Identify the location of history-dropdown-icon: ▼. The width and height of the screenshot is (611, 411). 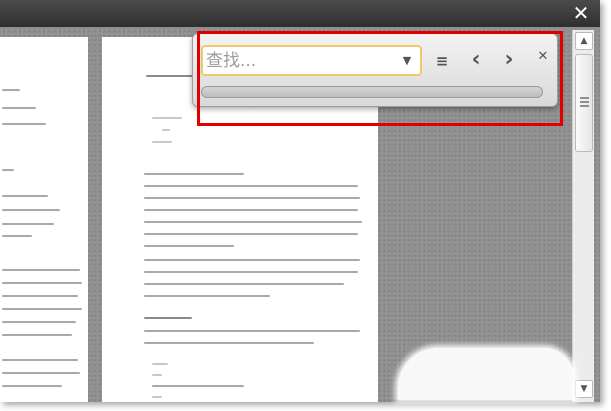
(407, 61).